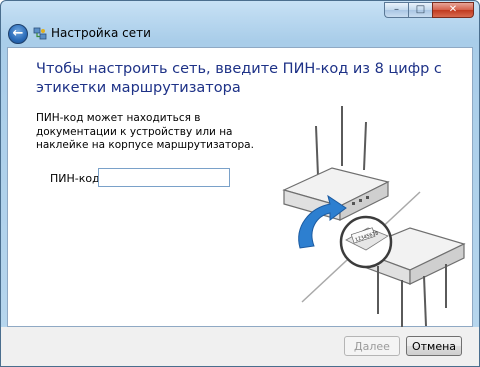  Describe the element at coordinates (453, 10) in the screenshot. I see `close-button: ✕` at that location.